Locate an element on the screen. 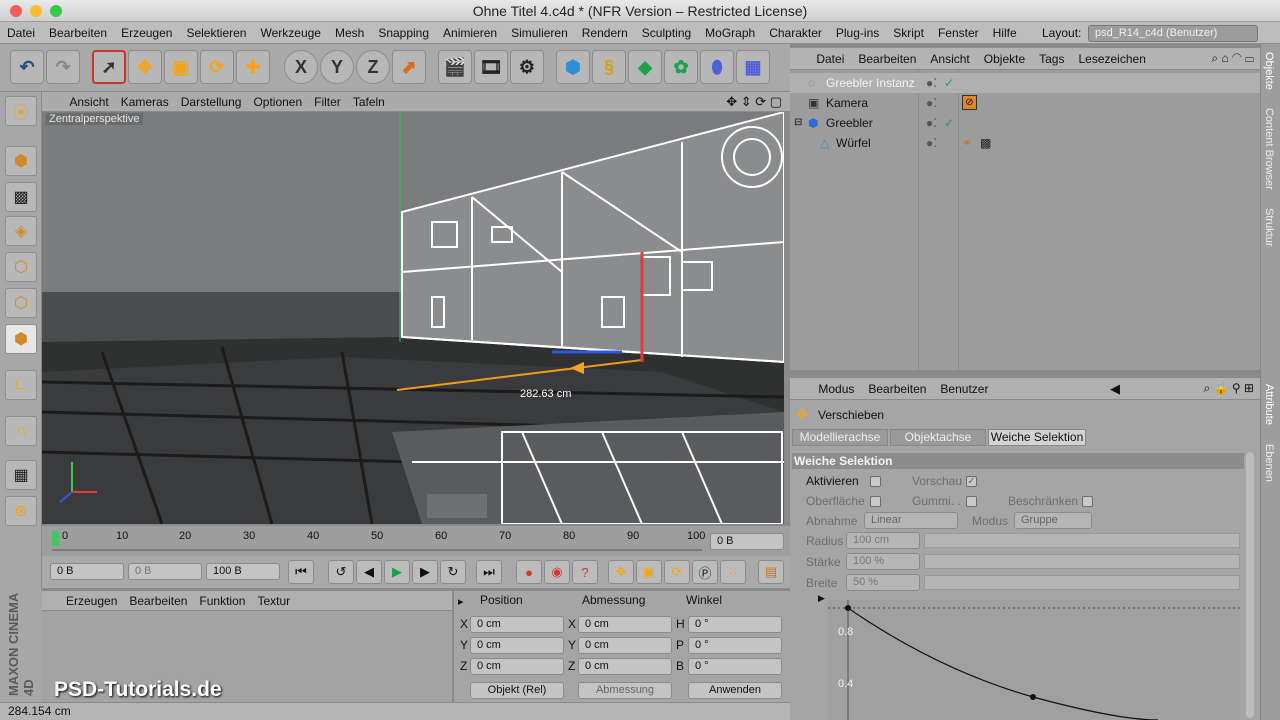  tab-ebenen: Ebenen is located at coordinates (1269, 463).